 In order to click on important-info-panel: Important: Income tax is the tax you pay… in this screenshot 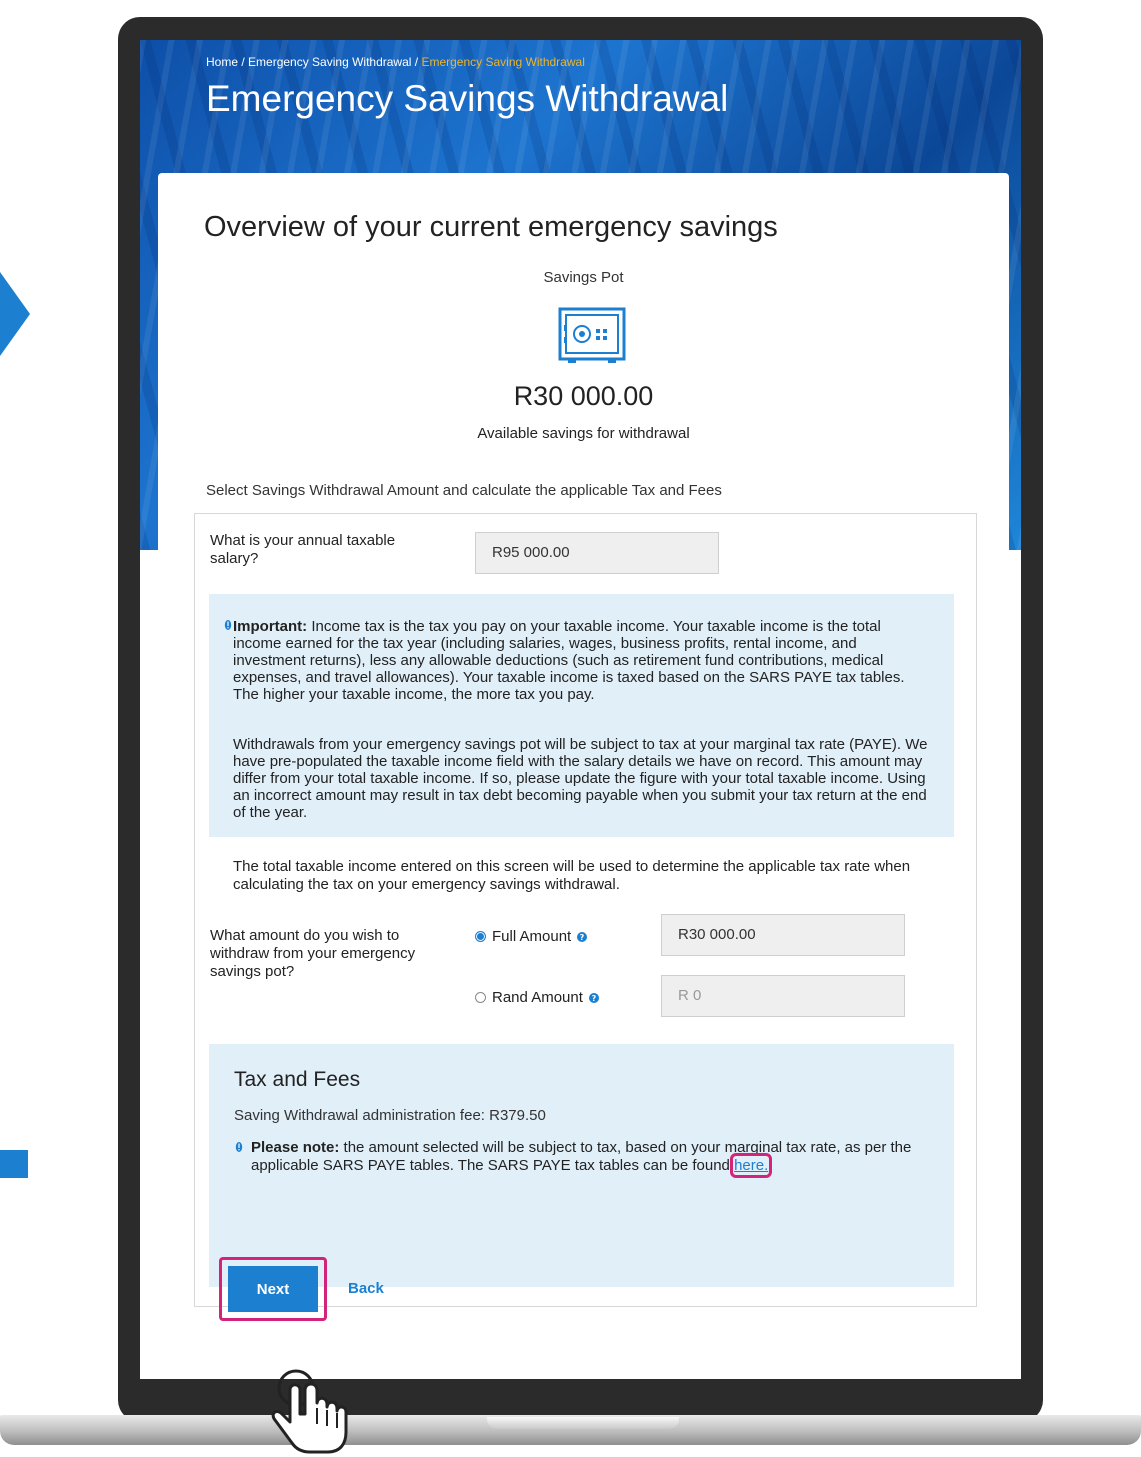, I will do `click(581, 715)`.